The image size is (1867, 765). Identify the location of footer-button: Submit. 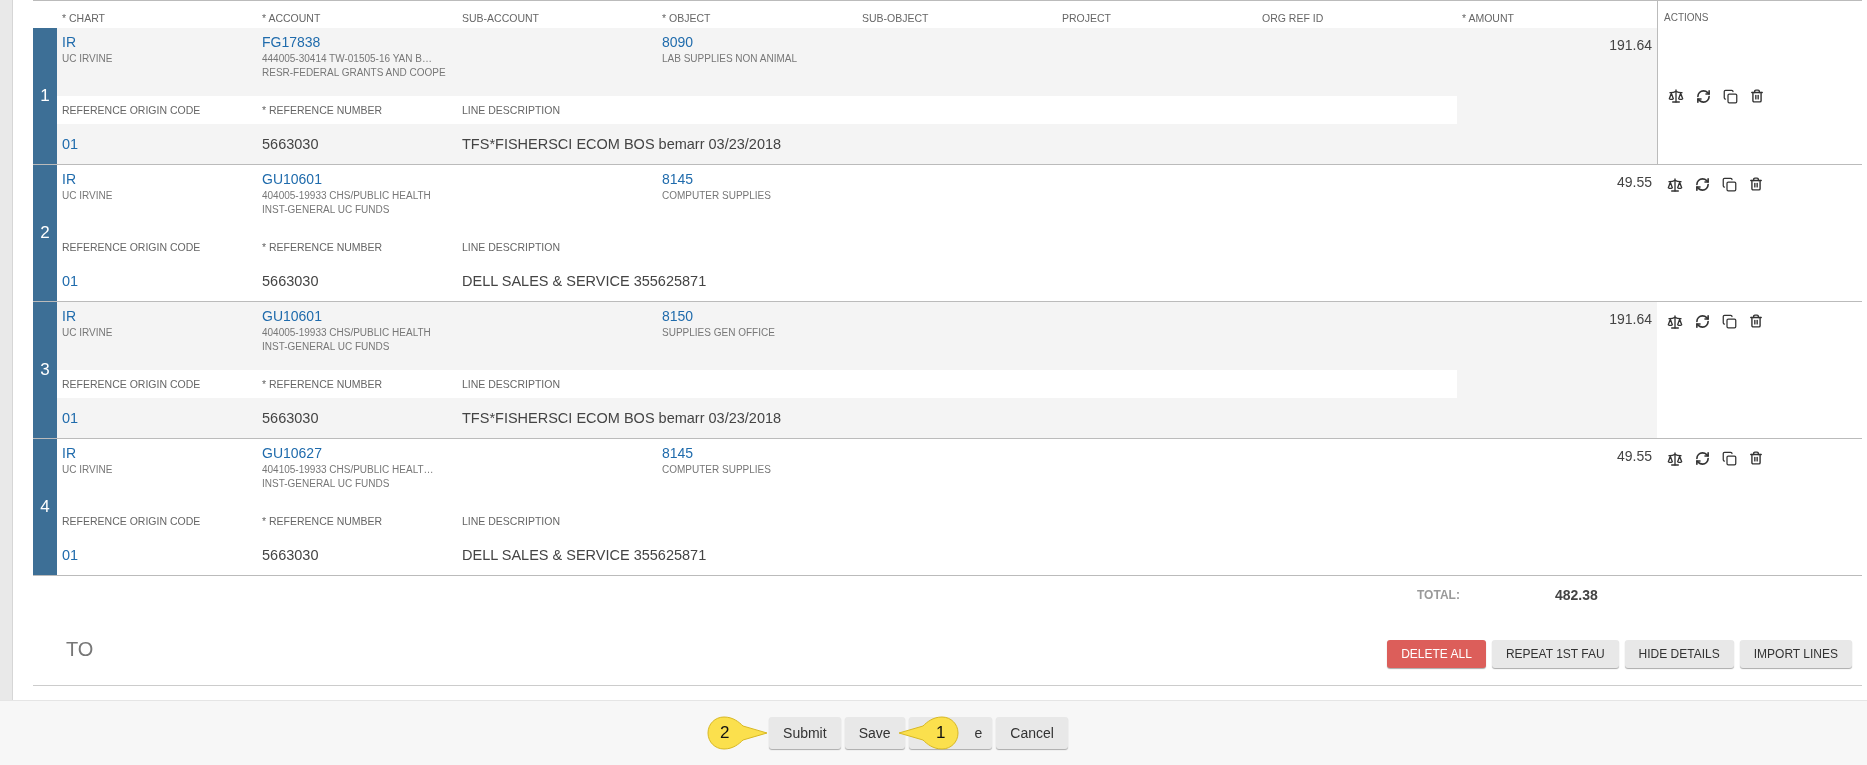
(805, 733).